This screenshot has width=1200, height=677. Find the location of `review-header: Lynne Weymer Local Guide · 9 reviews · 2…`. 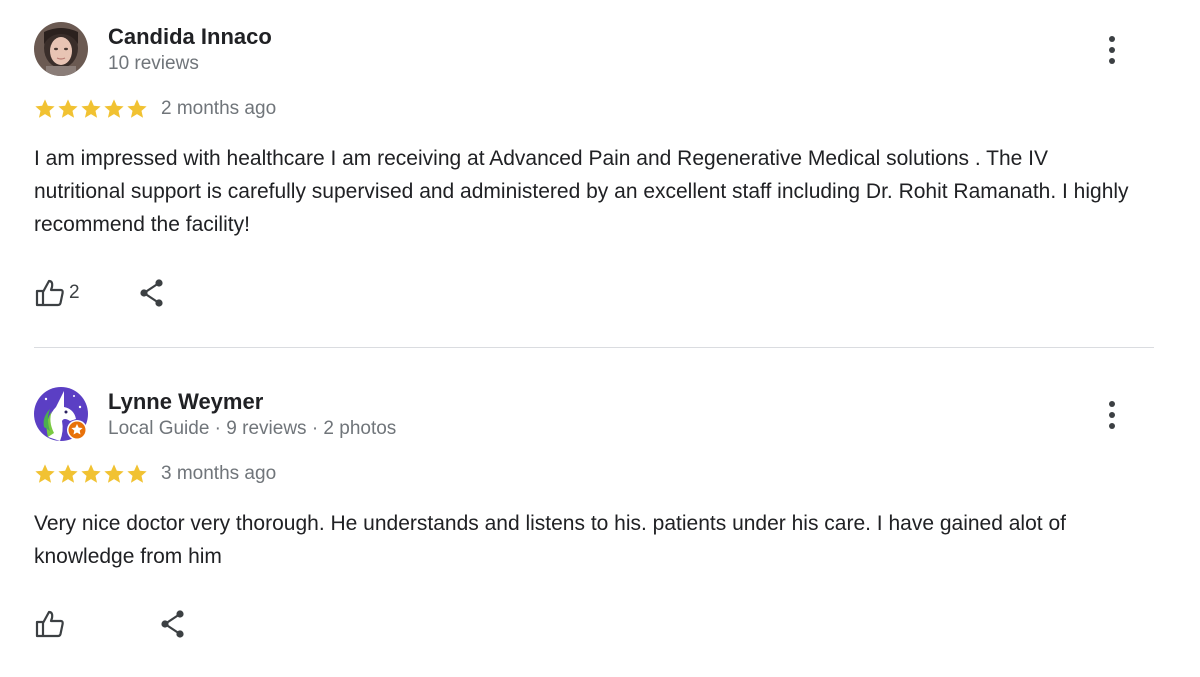

review-header: Lynne Weymer Local Guide · 9 reviews · 2… is located at coordinates (594, 415).